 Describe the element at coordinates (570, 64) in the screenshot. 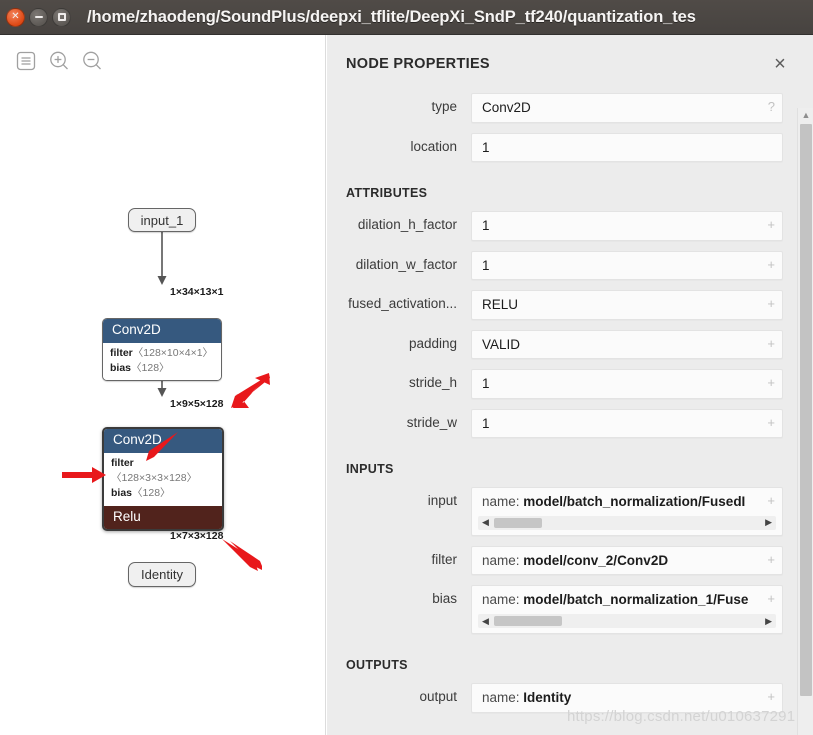

I see `panel-header: NODE PROPERTIES ×` at that location.